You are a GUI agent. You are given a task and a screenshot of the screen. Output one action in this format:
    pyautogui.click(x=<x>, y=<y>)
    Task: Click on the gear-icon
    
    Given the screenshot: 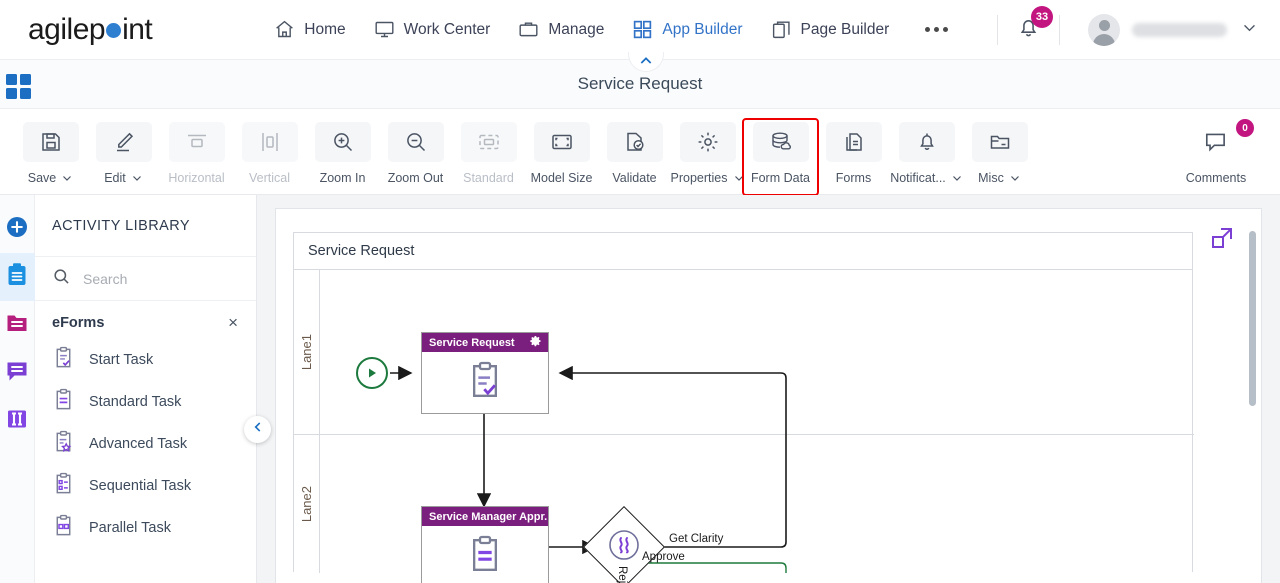 What is the action you would take?
    pyautogui.click(x=536, y=342)
    